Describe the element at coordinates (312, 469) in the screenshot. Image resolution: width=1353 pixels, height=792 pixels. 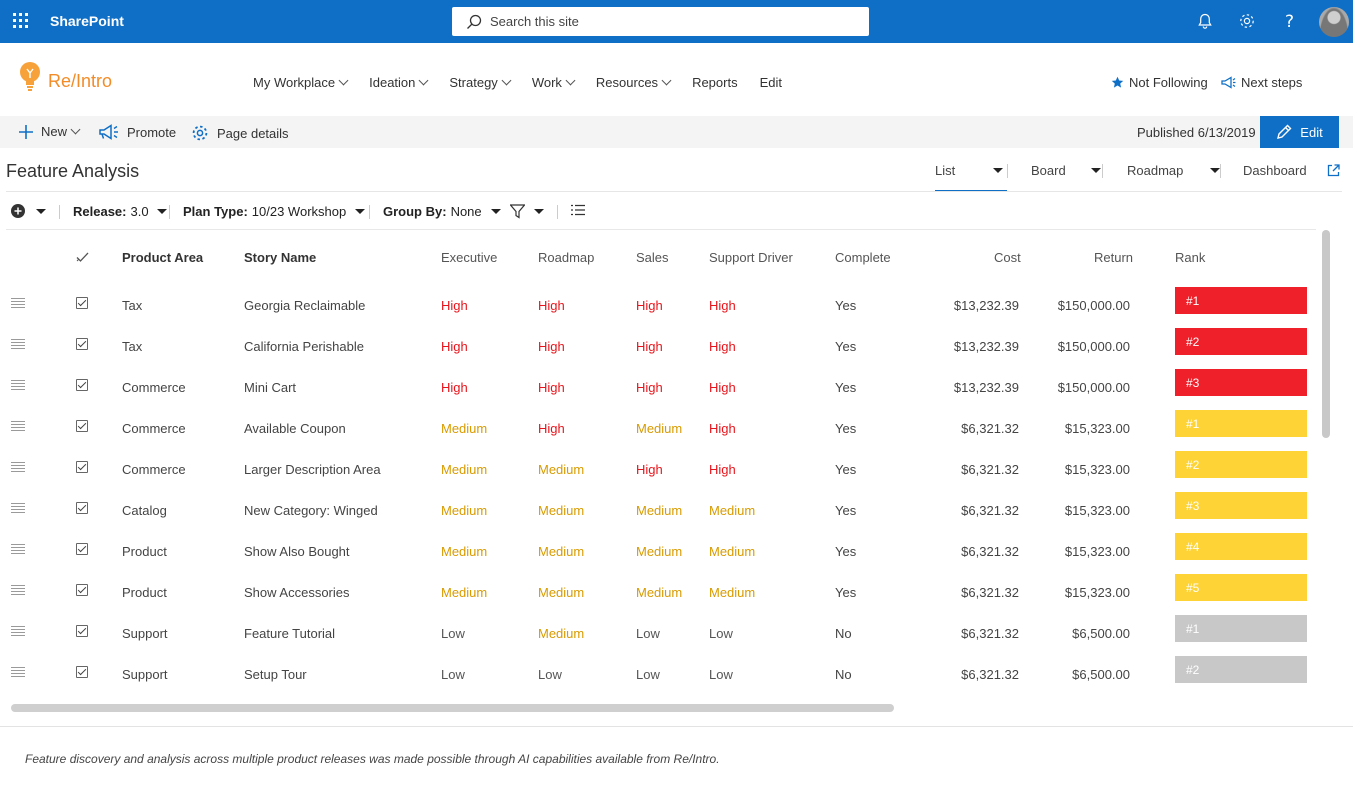
I see `cell-story-name: Larger Description Area` at that location.